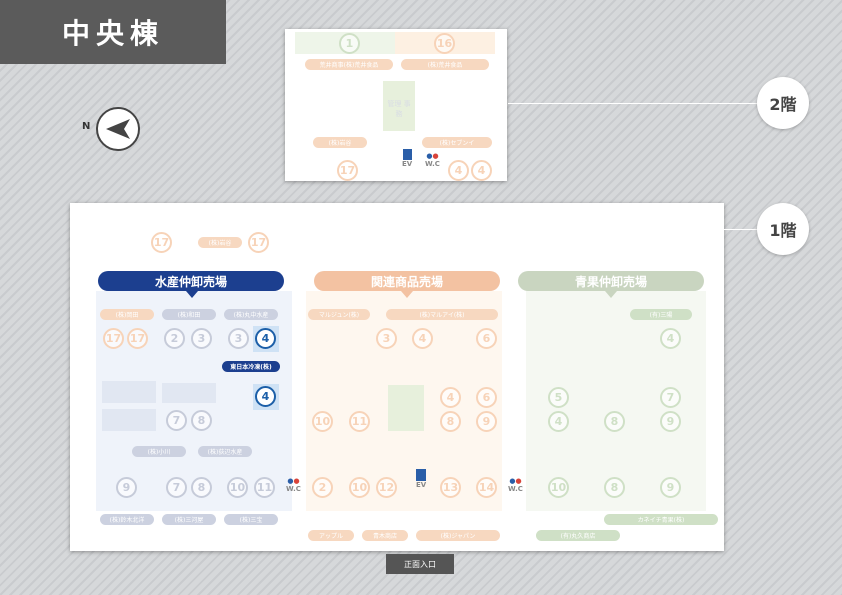  What do you see at coordinates (225, 451) in the screenshot?
I see `tenant-label: (株)荻辺水産` at bounding box center [225, 451].